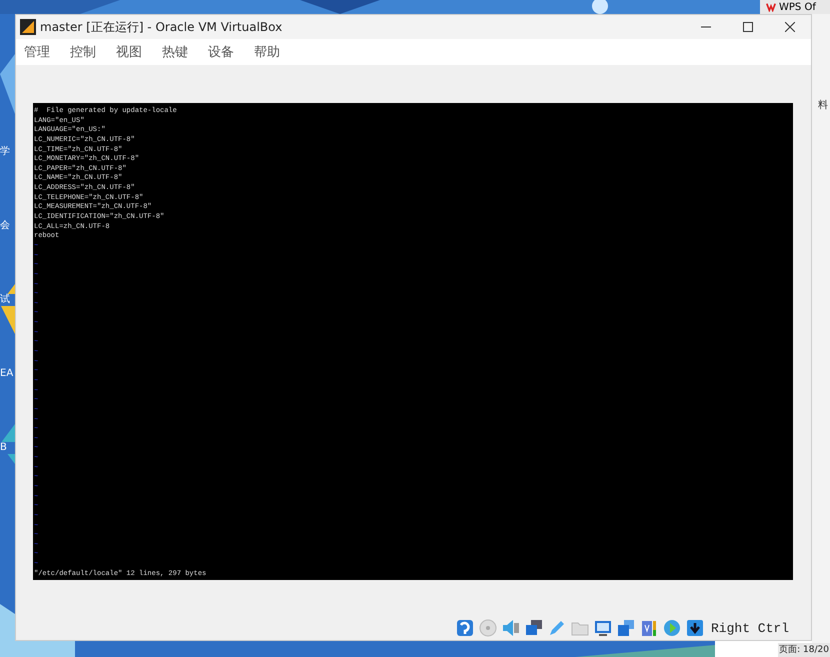  What do you see at coordinates (771, 7) in the screenshot?
I see `logo-icon` at bounding box center [771, 7].